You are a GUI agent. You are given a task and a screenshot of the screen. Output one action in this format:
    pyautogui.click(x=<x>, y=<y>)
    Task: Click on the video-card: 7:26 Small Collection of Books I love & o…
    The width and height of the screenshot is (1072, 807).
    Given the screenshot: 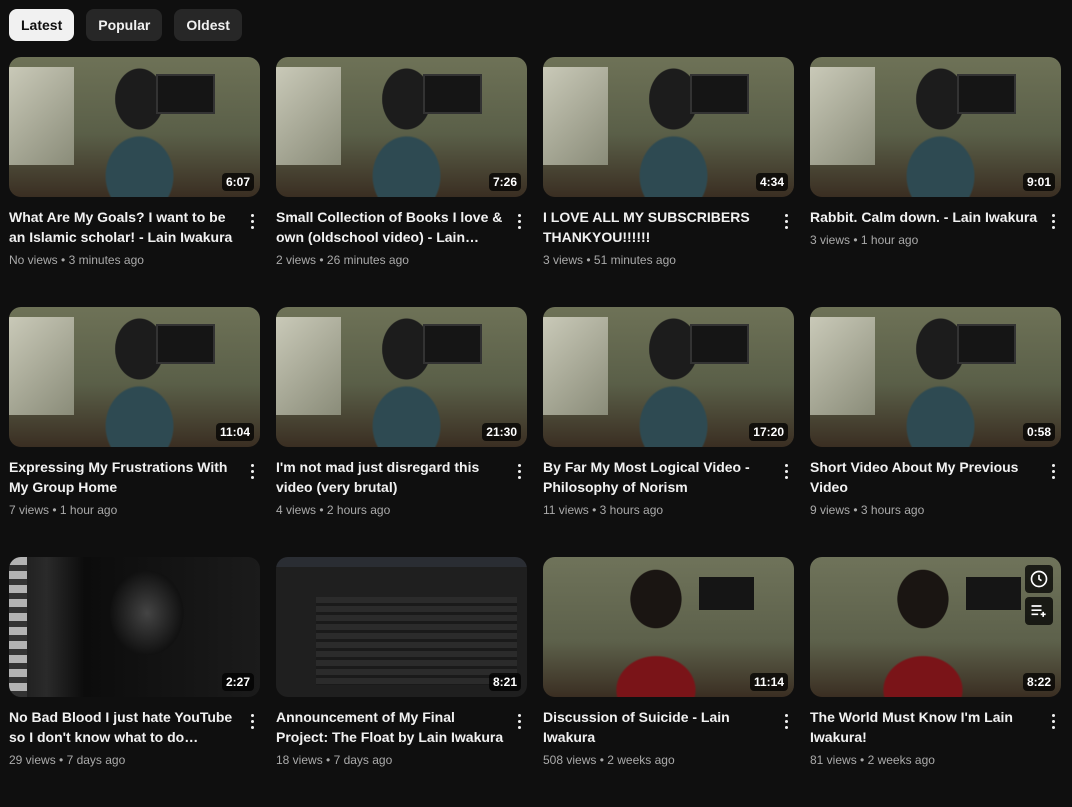 What is the action you would take?
    pyautogui.click(x=401, y=182)
    